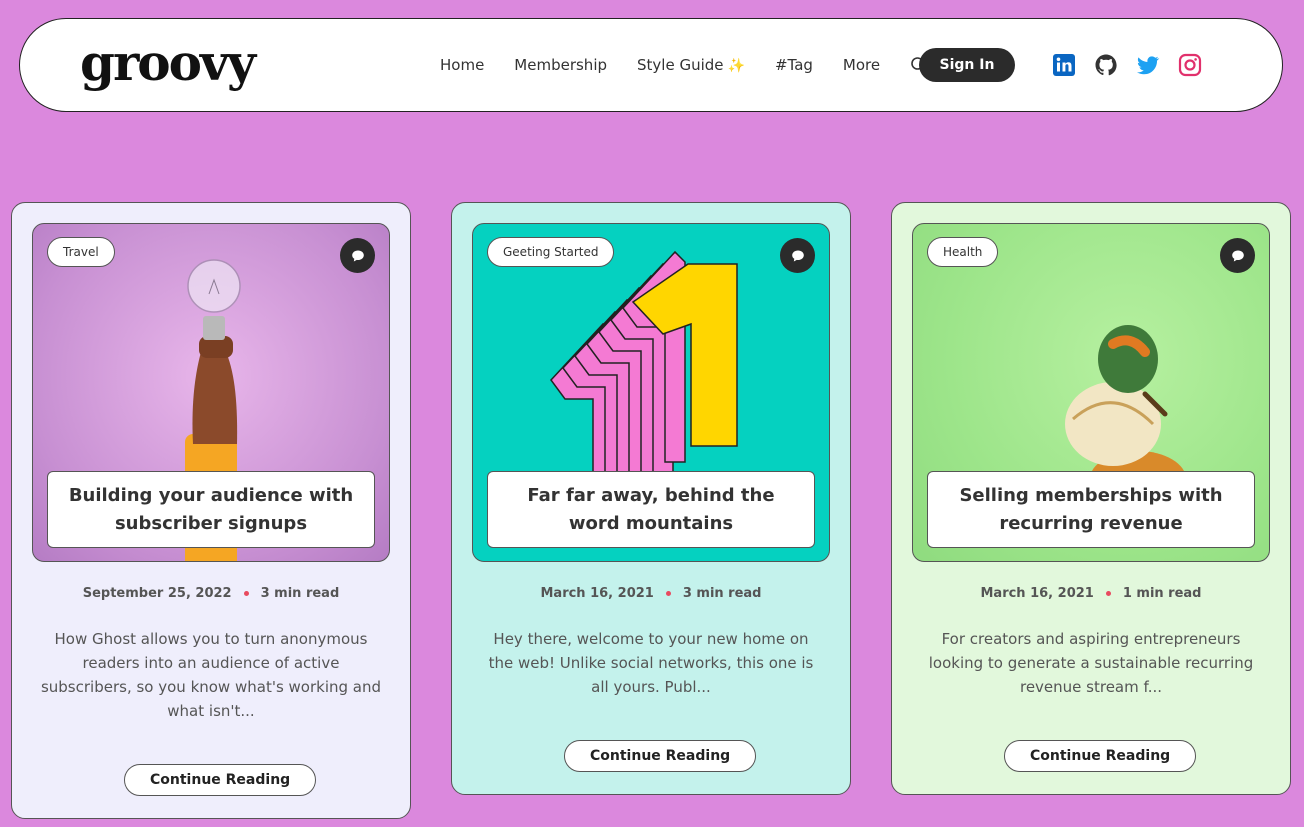 This screenshot has height=827, width=1304. Describe the element at coordinates (168, 63) in the screenshot. I see `site-logo: groovy` at that location.